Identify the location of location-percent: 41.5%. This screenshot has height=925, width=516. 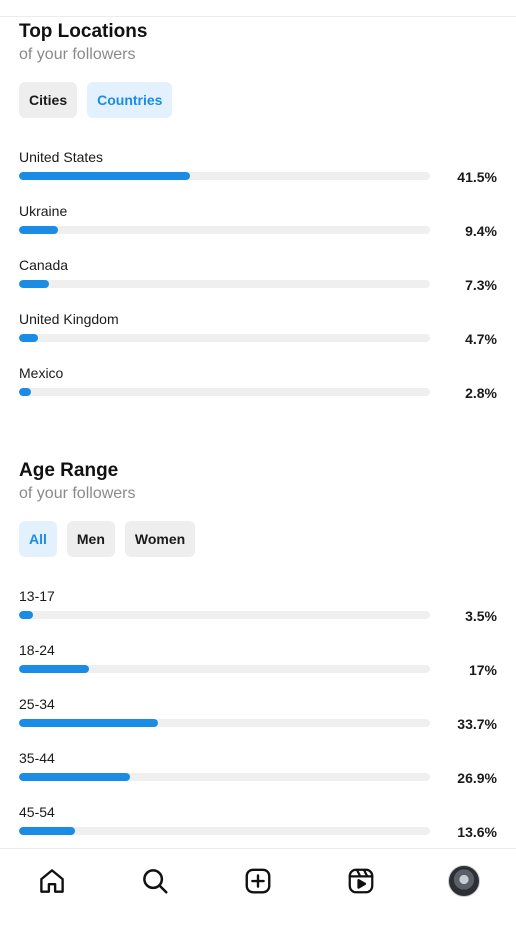
(477, 177).